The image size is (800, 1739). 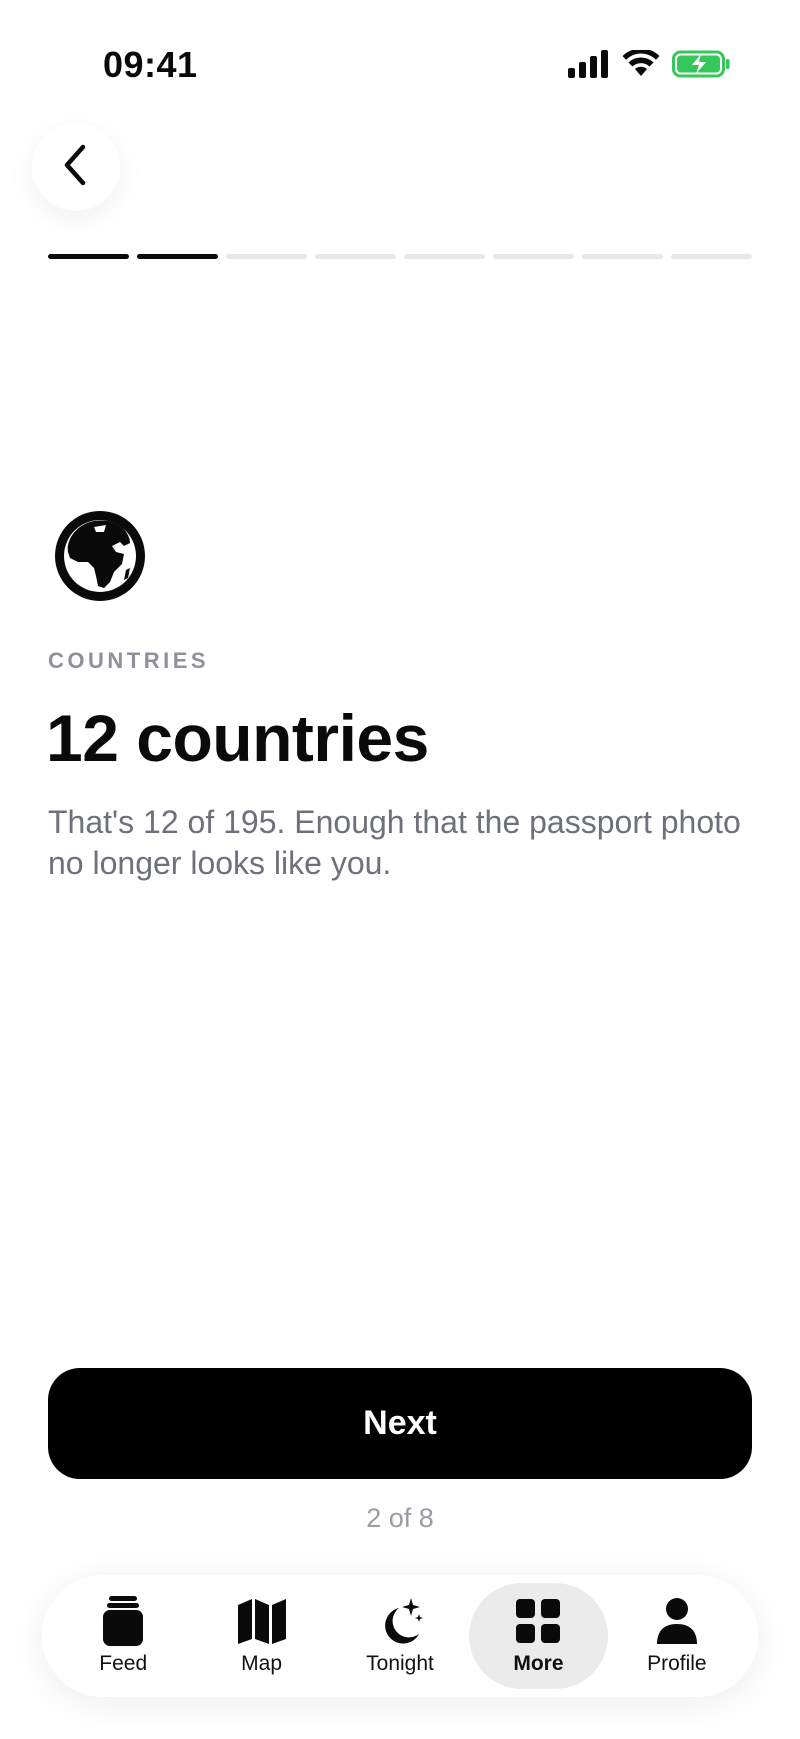 What do you see at coordinates (237, 738) in the screenshot?
I see `page-title: 12 countries` at bounding box center [237, 738].